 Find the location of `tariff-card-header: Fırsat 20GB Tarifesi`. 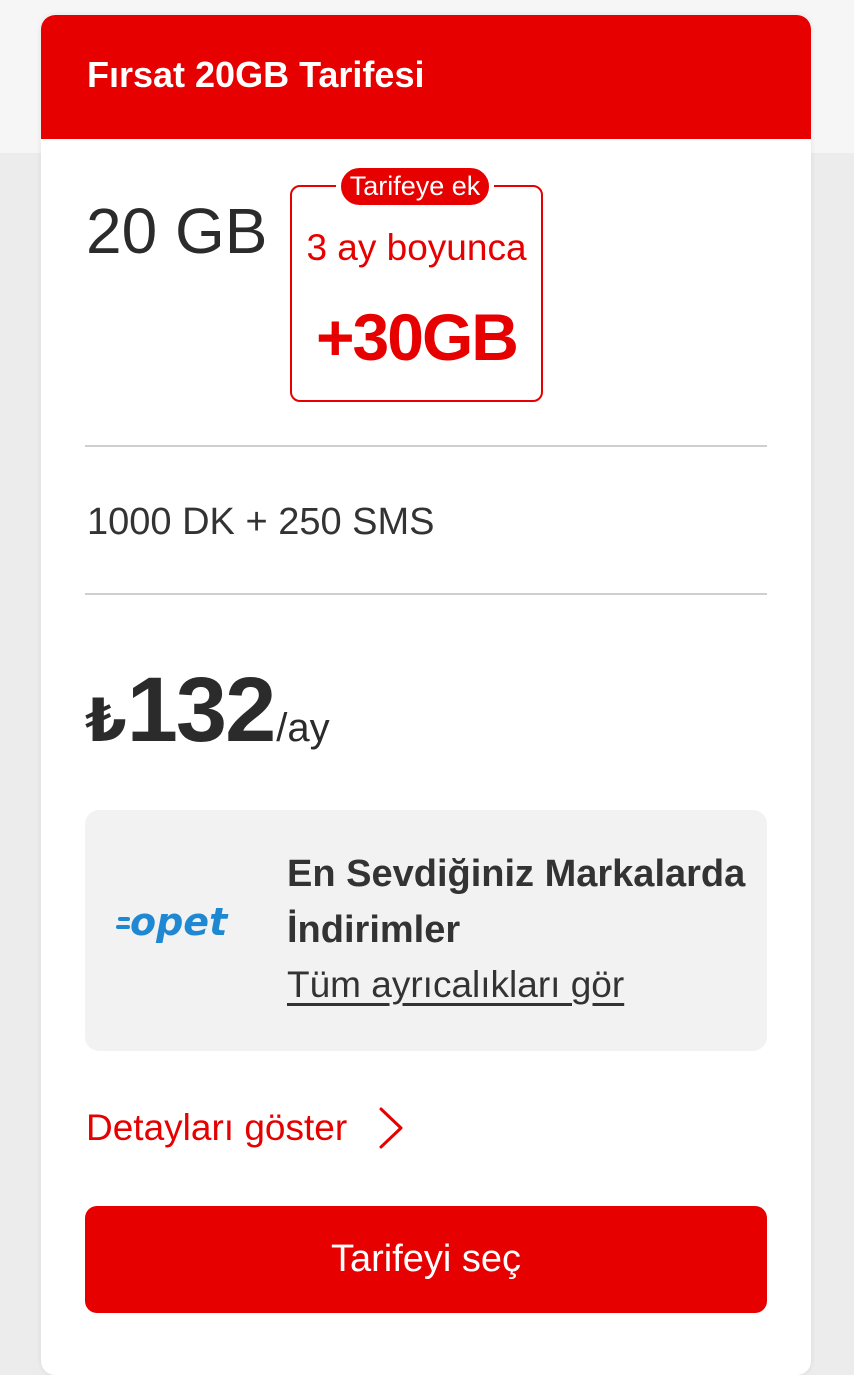

tariff-card-header: Fırsat 20GB Tarifesi is located at coordinates (426, 77).